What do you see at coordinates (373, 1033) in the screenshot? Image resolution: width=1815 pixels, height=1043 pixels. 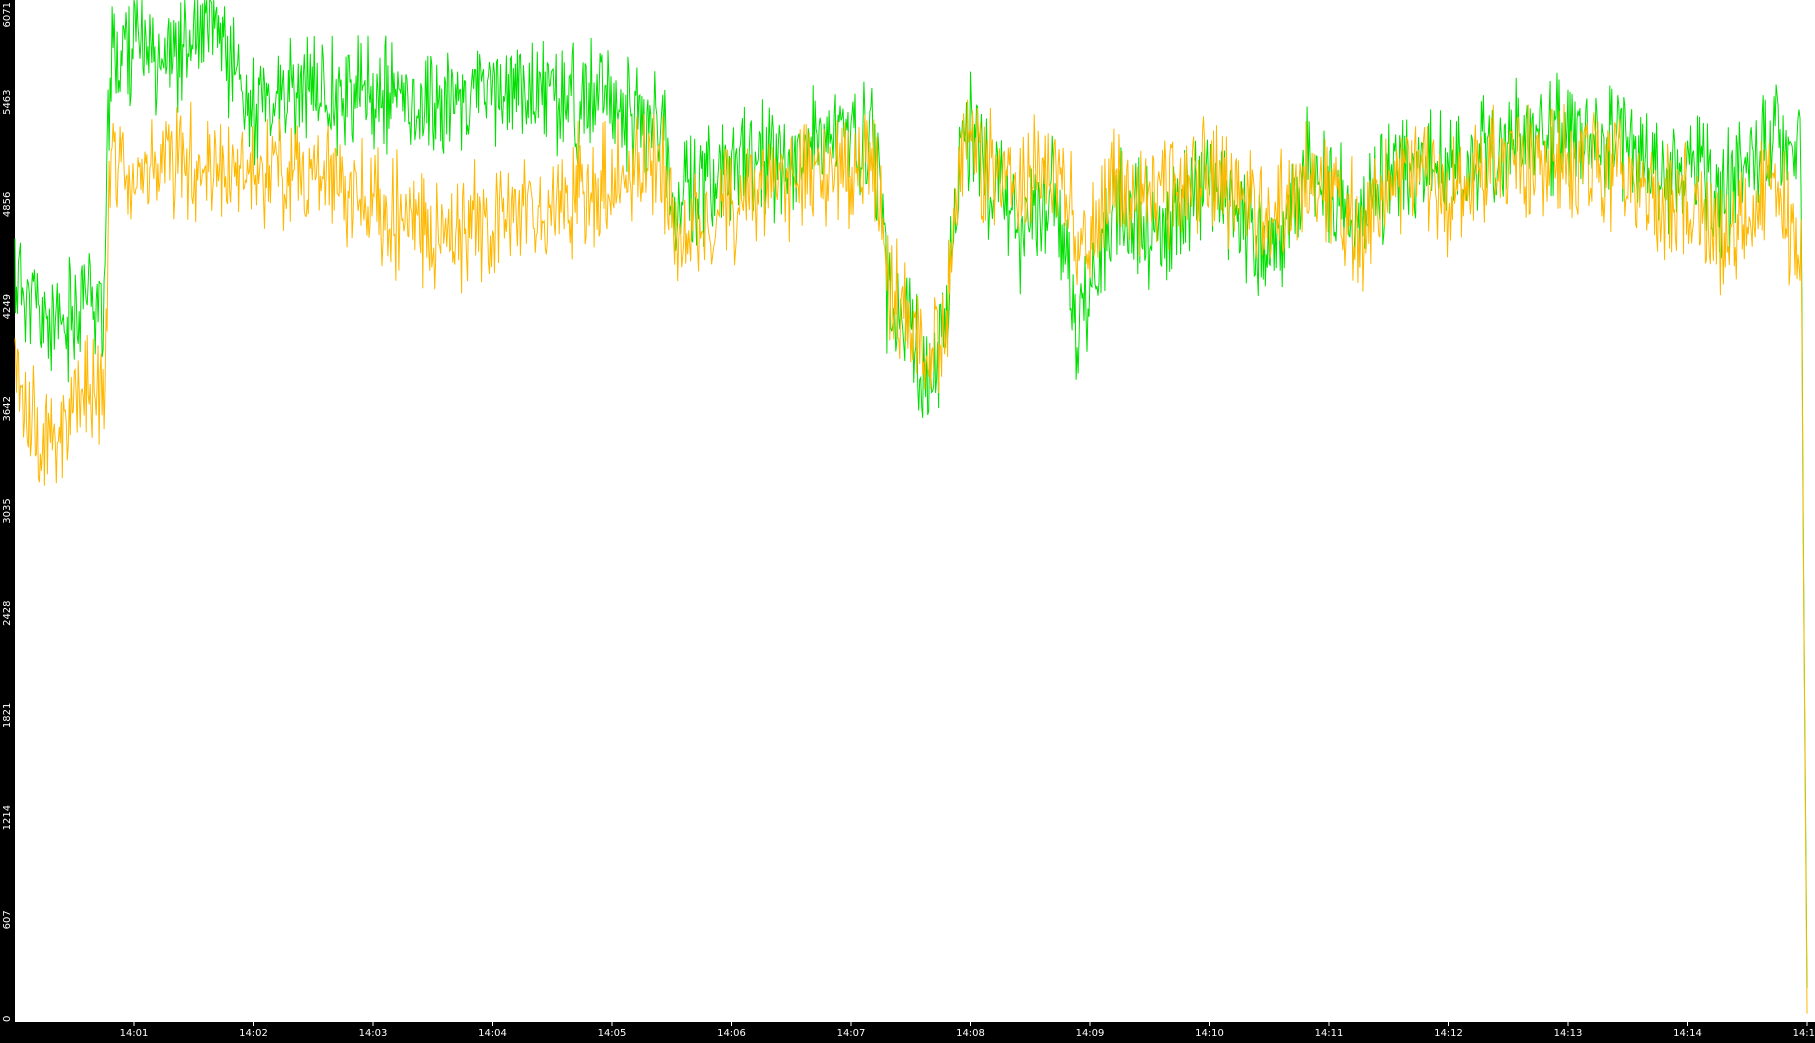 I see `x-tick-label: 14:03` at bounding box center [373, 1033].